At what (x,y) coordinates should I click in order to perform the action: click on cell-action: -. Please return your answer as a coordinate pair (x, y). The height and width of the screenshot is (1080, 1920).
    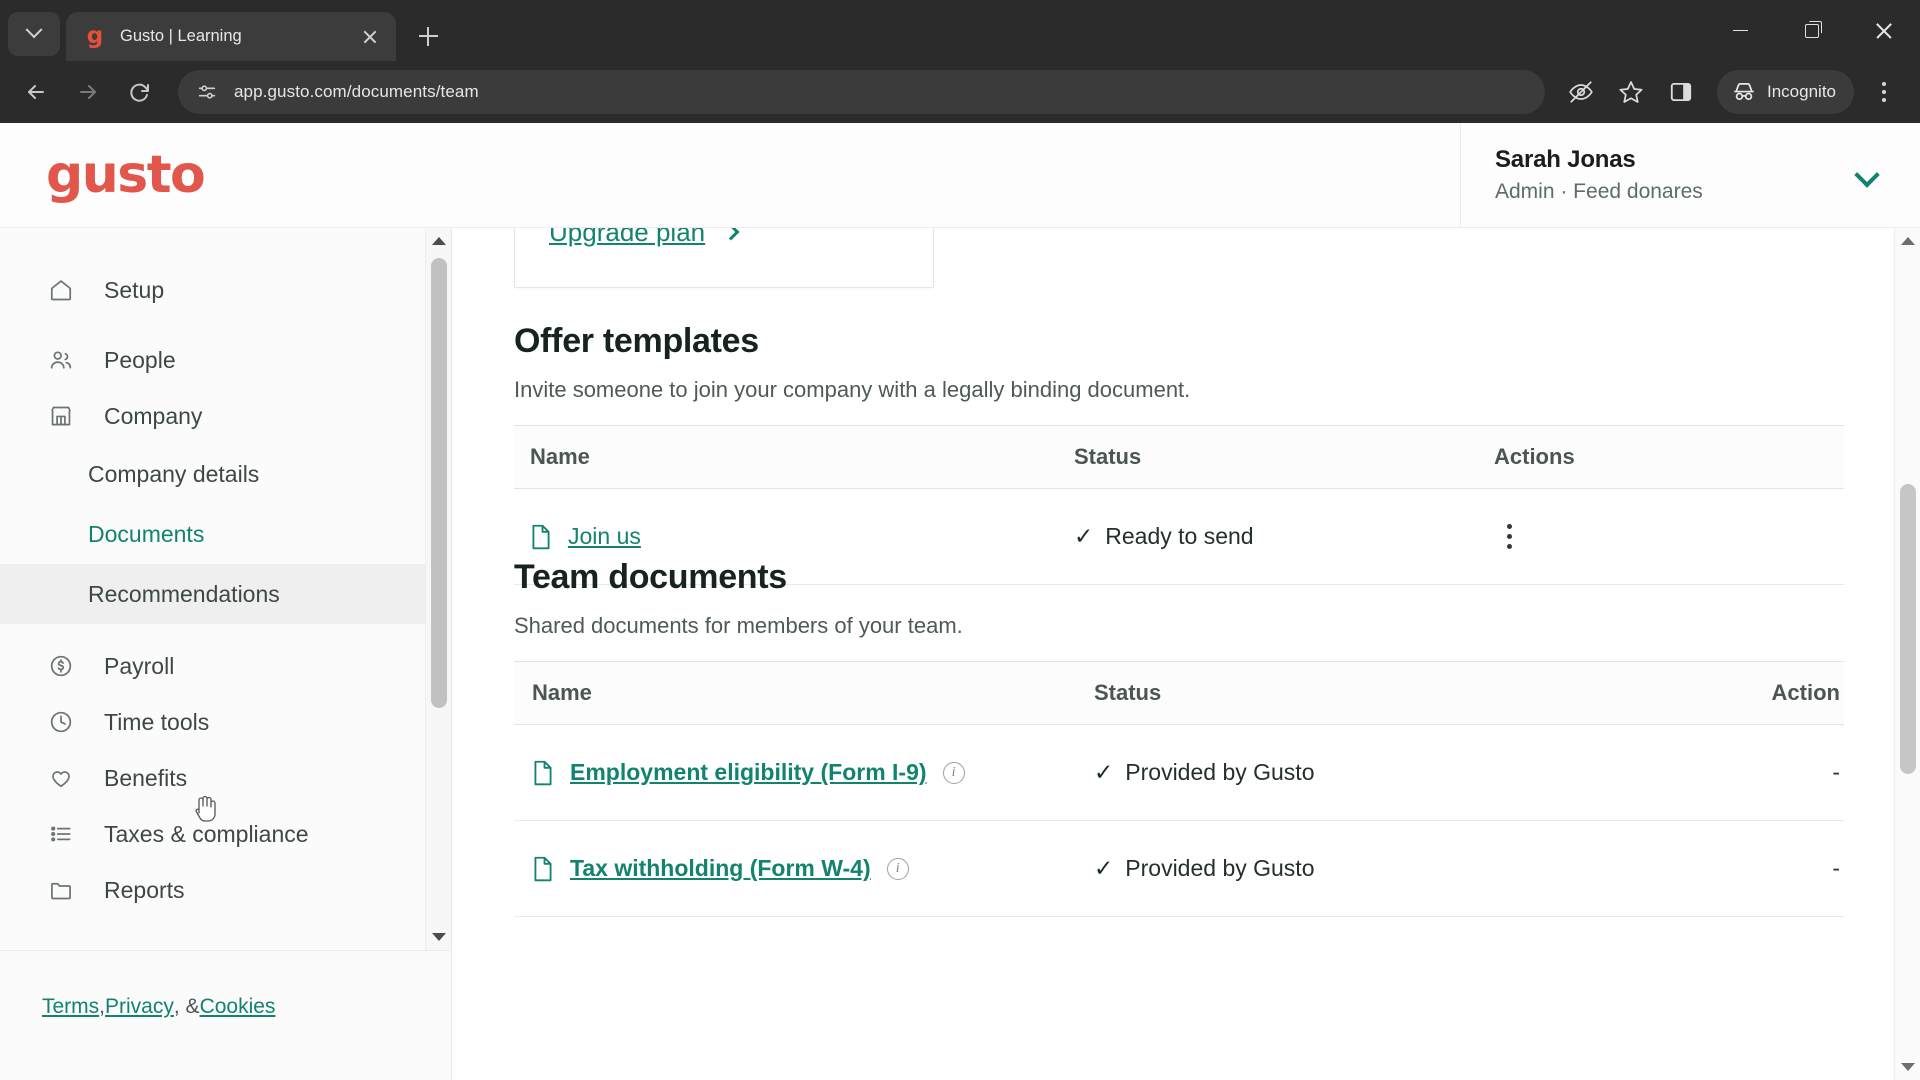
    Looking at the image, I should click on (1749, 868).